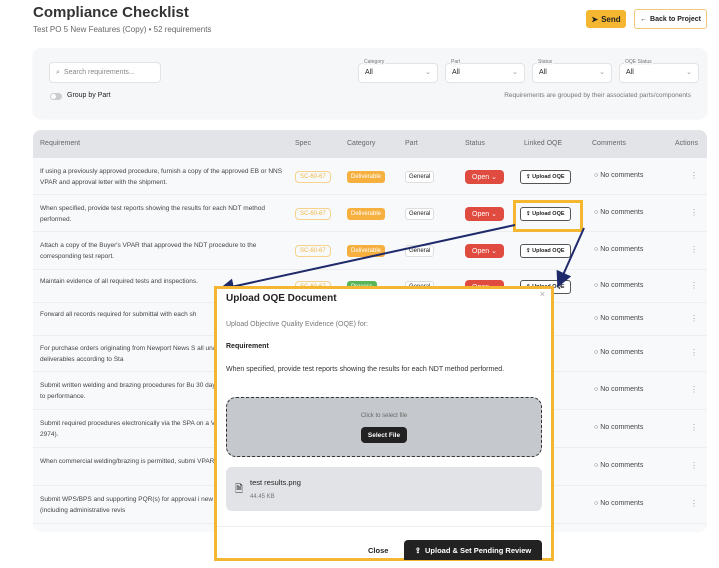  What do you see at coordinates (542, 294) in the screenshot?
I see `close-icon: ×` at bounding box center [542, 294].